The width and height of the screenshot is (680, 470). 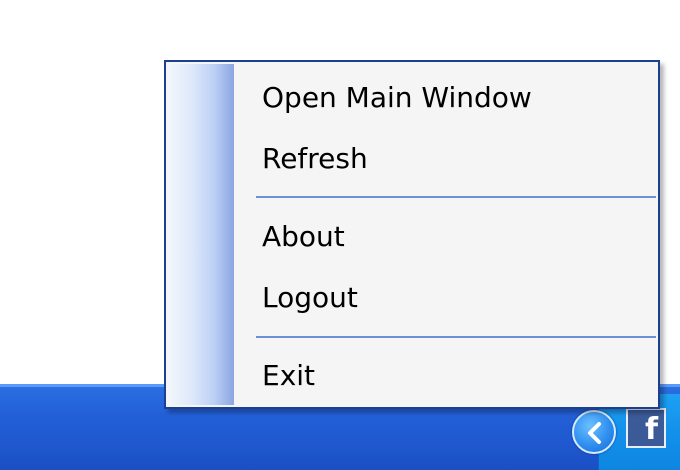 I want to click on menu-item-exit: Exit, so click(x=452, y=376).